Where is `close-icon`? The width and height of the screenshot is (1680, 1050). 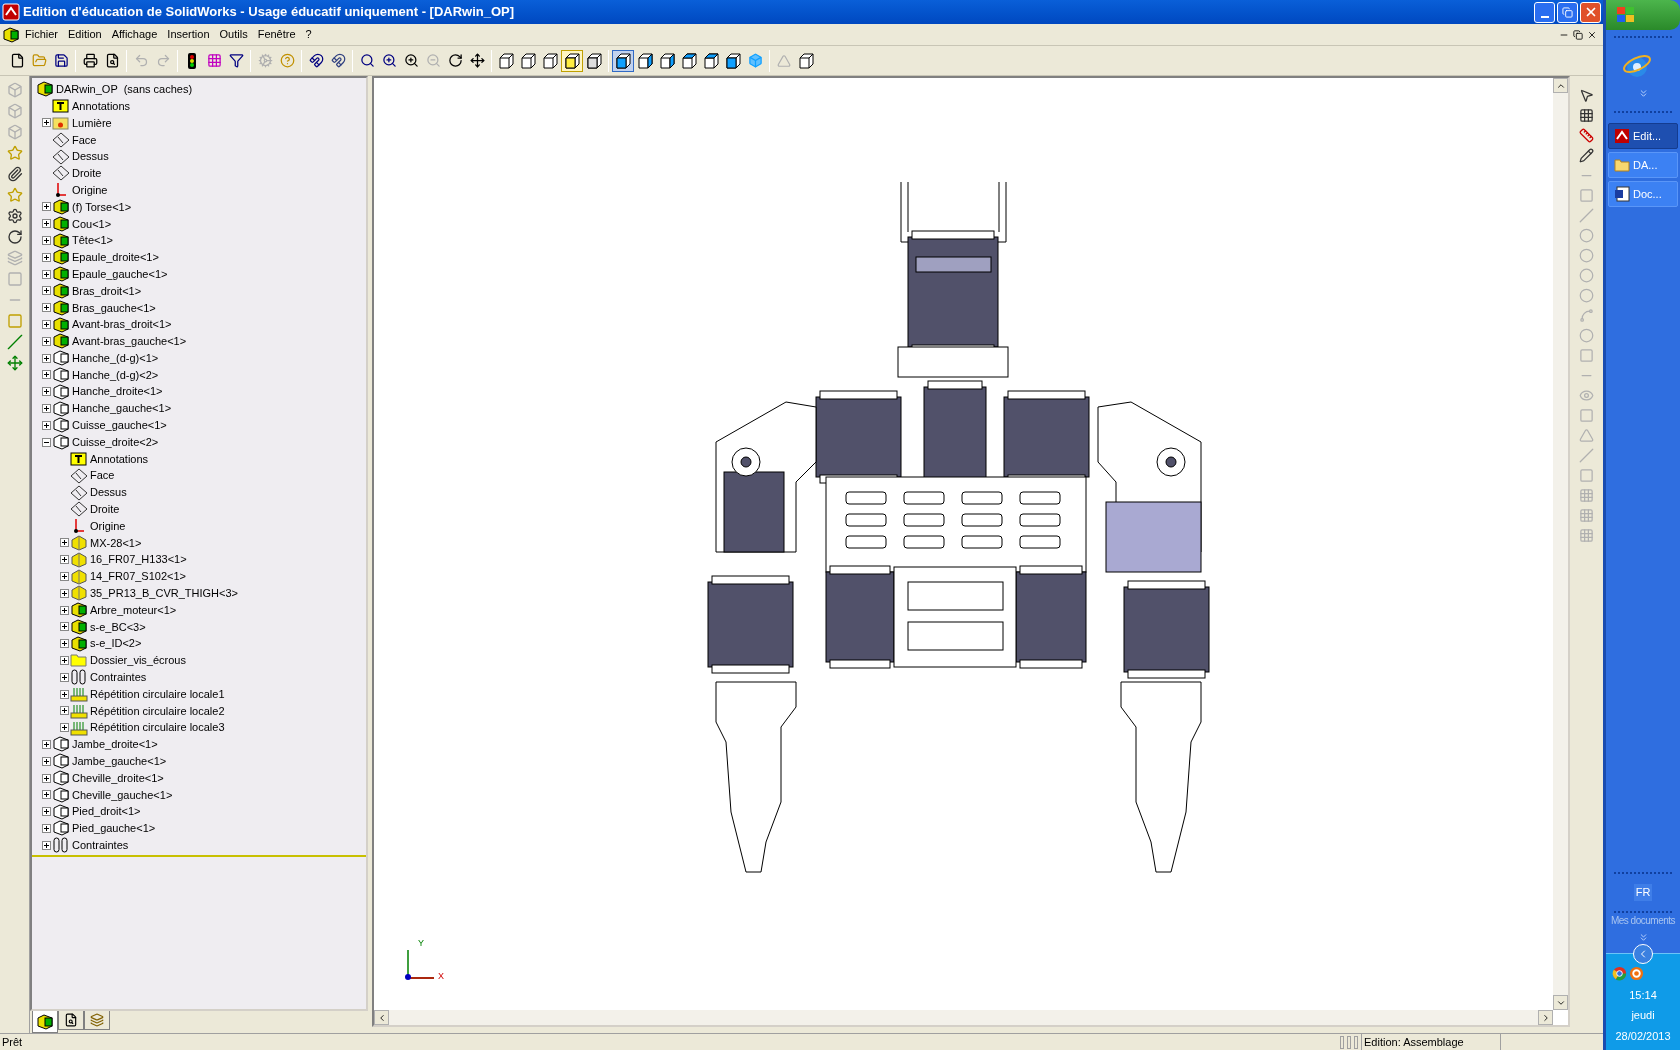 close-icon is located at coordinates (1592, 34).